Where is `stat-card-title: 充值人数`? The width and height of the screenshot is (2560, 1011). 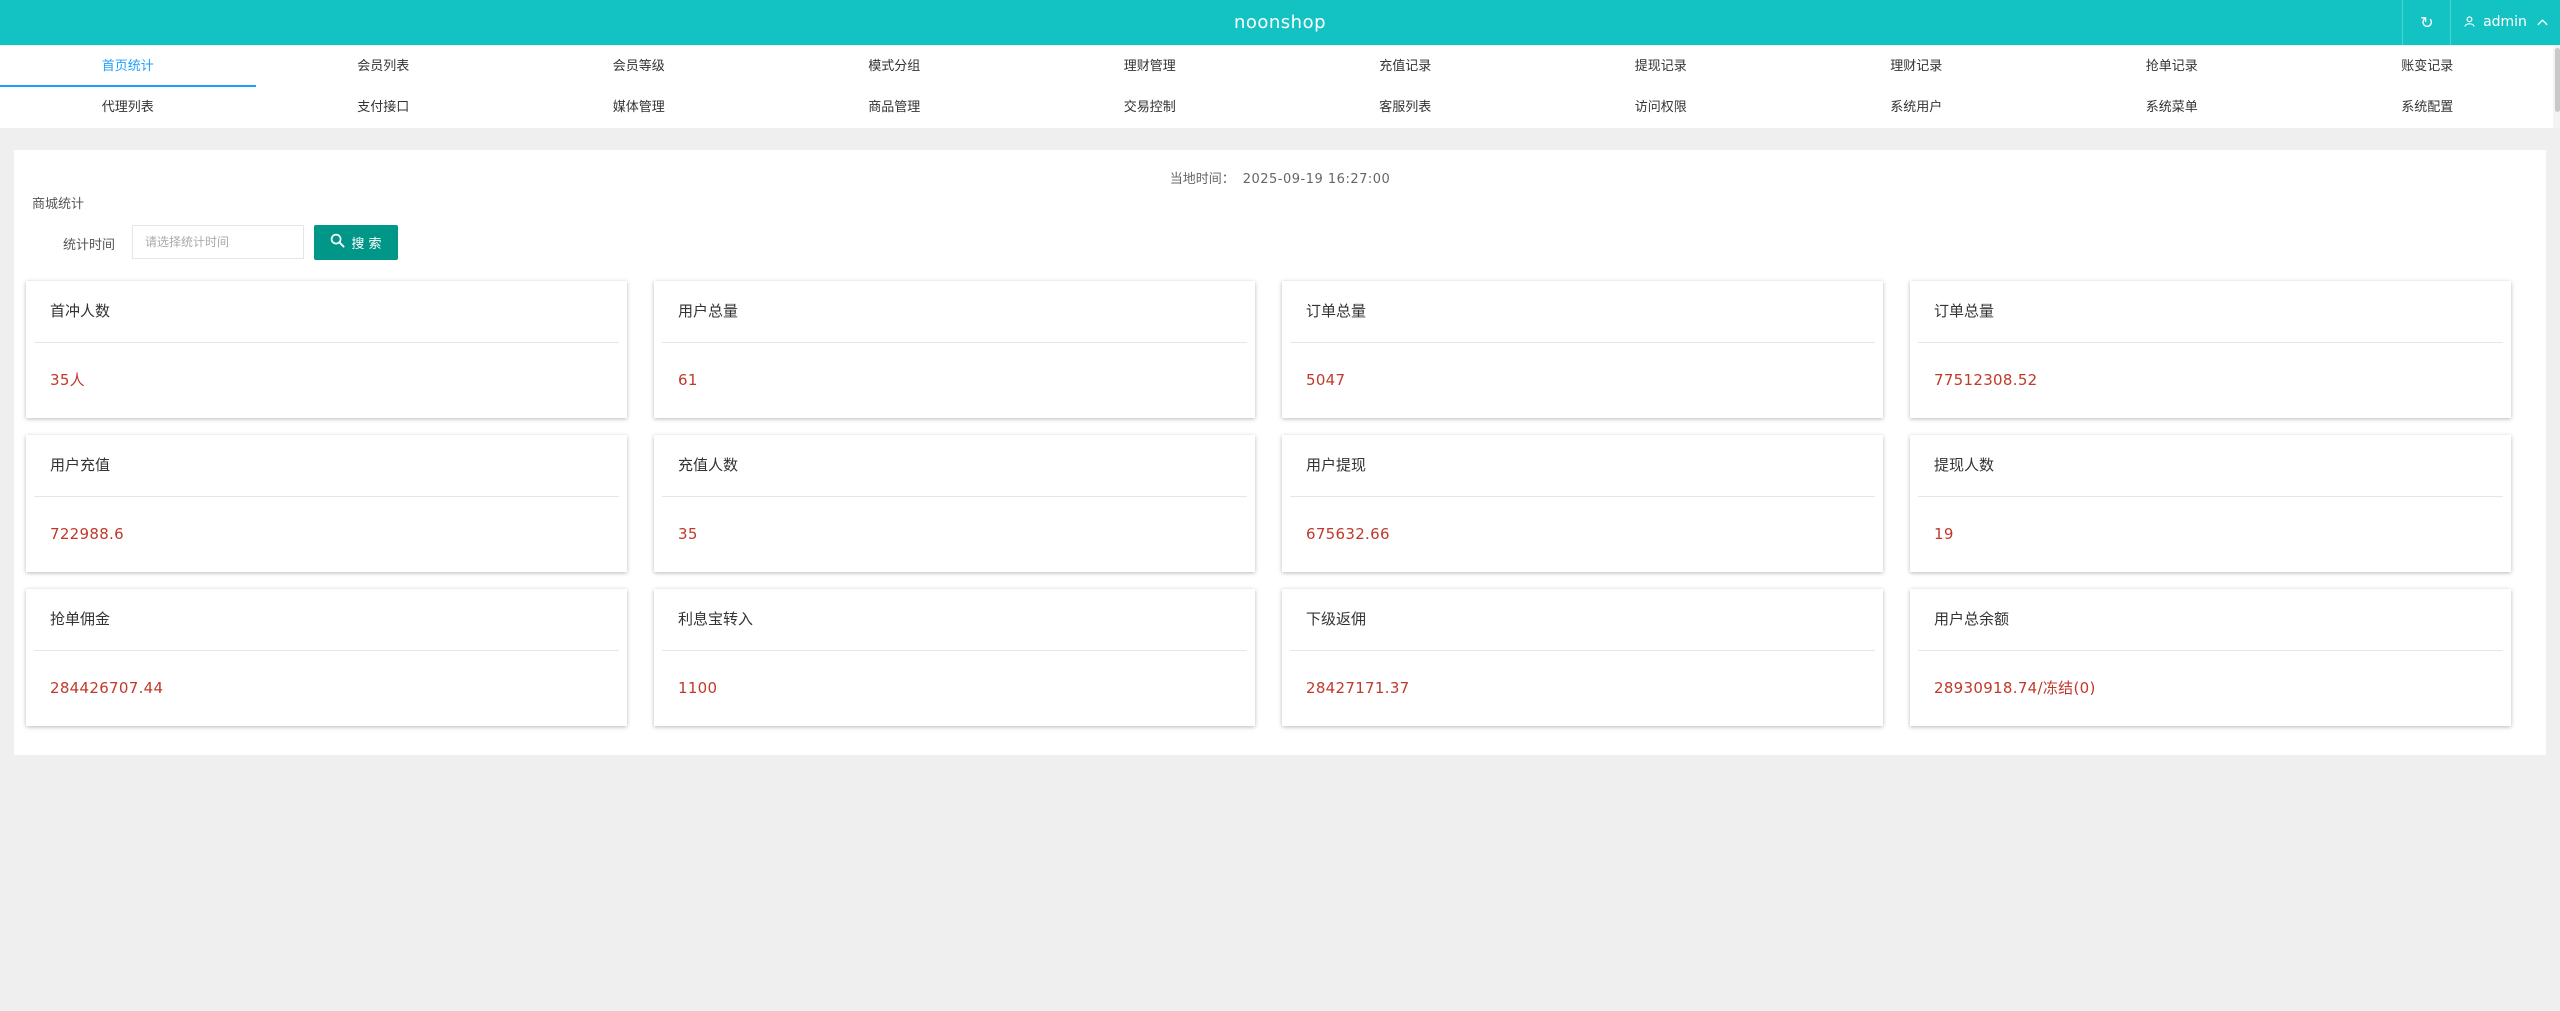
stat-card-title: 充值人数 is located at coordinates (954, 466).